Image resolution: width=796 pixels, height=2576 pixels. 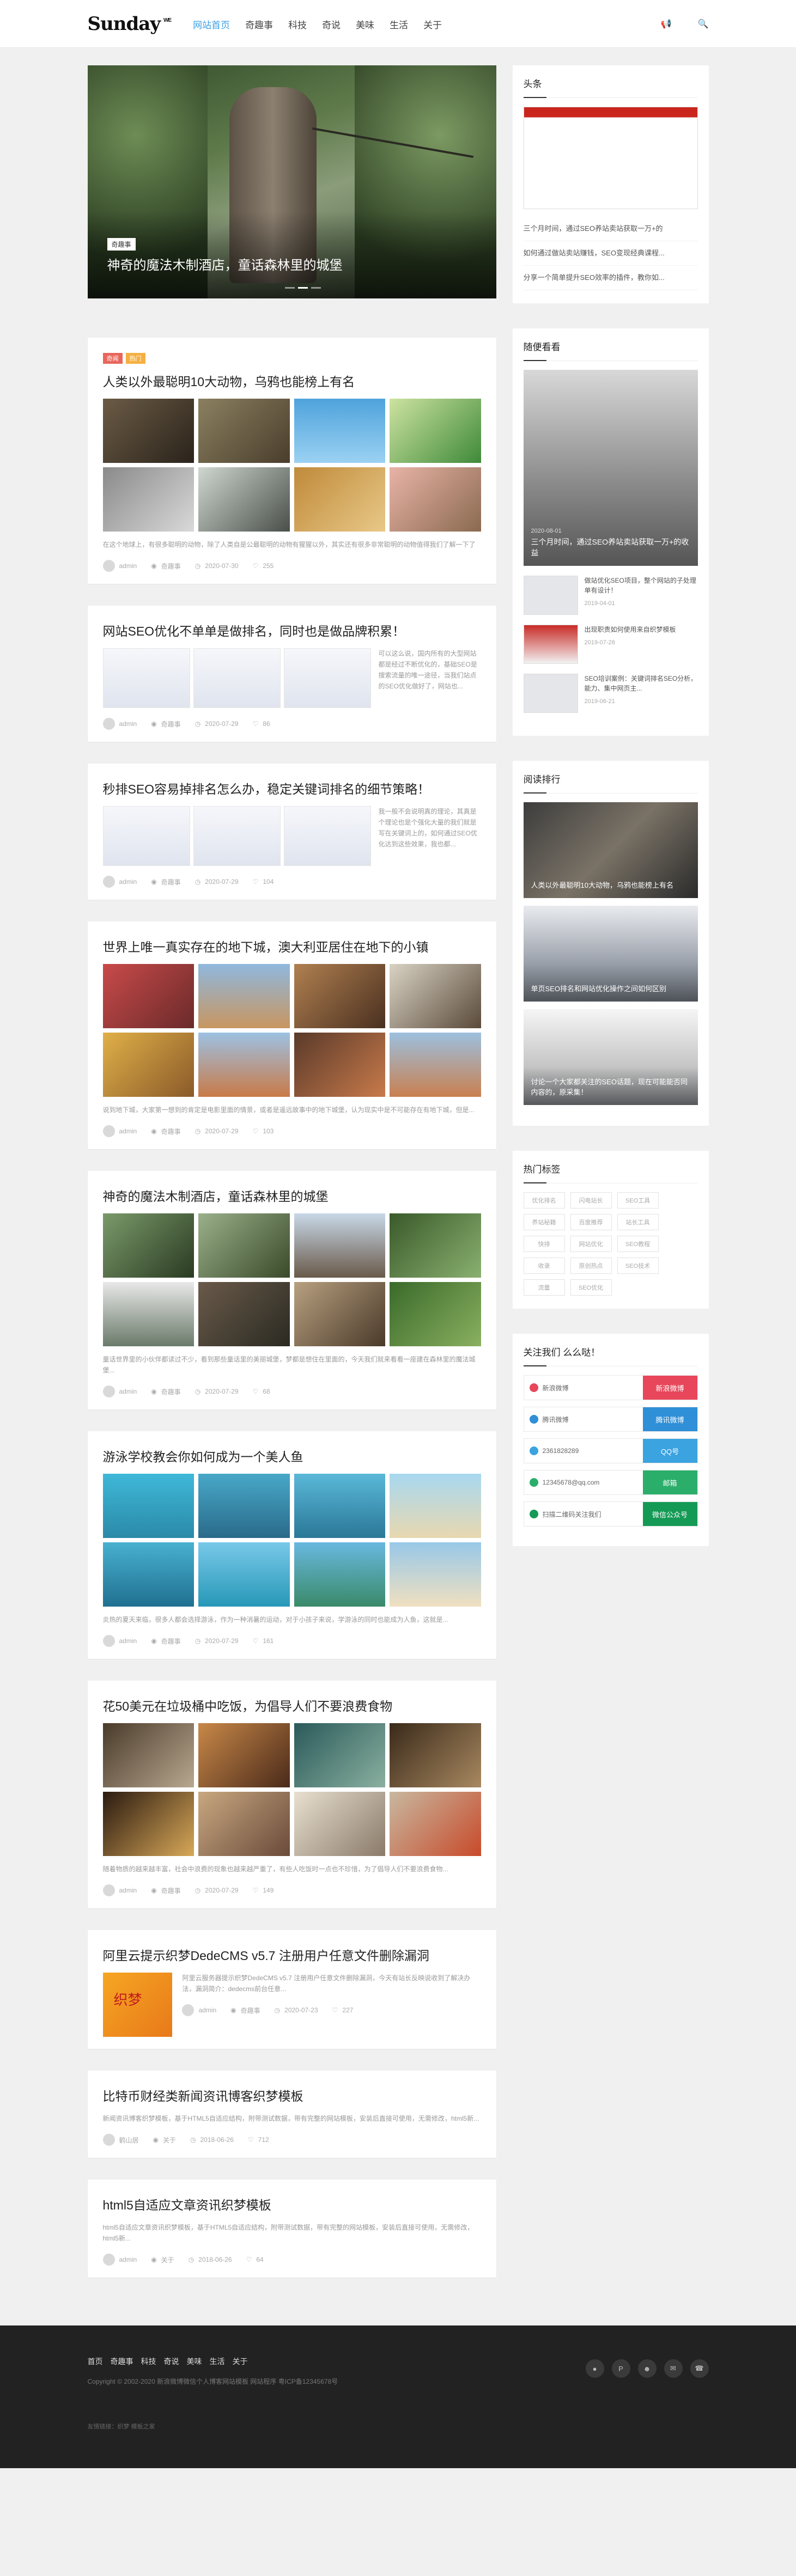 I want to click on post-title: 阿里云提示织梦DedeCMS v5.7 注册用户任意文件删除漏洞, so click(x=292, y=1954).